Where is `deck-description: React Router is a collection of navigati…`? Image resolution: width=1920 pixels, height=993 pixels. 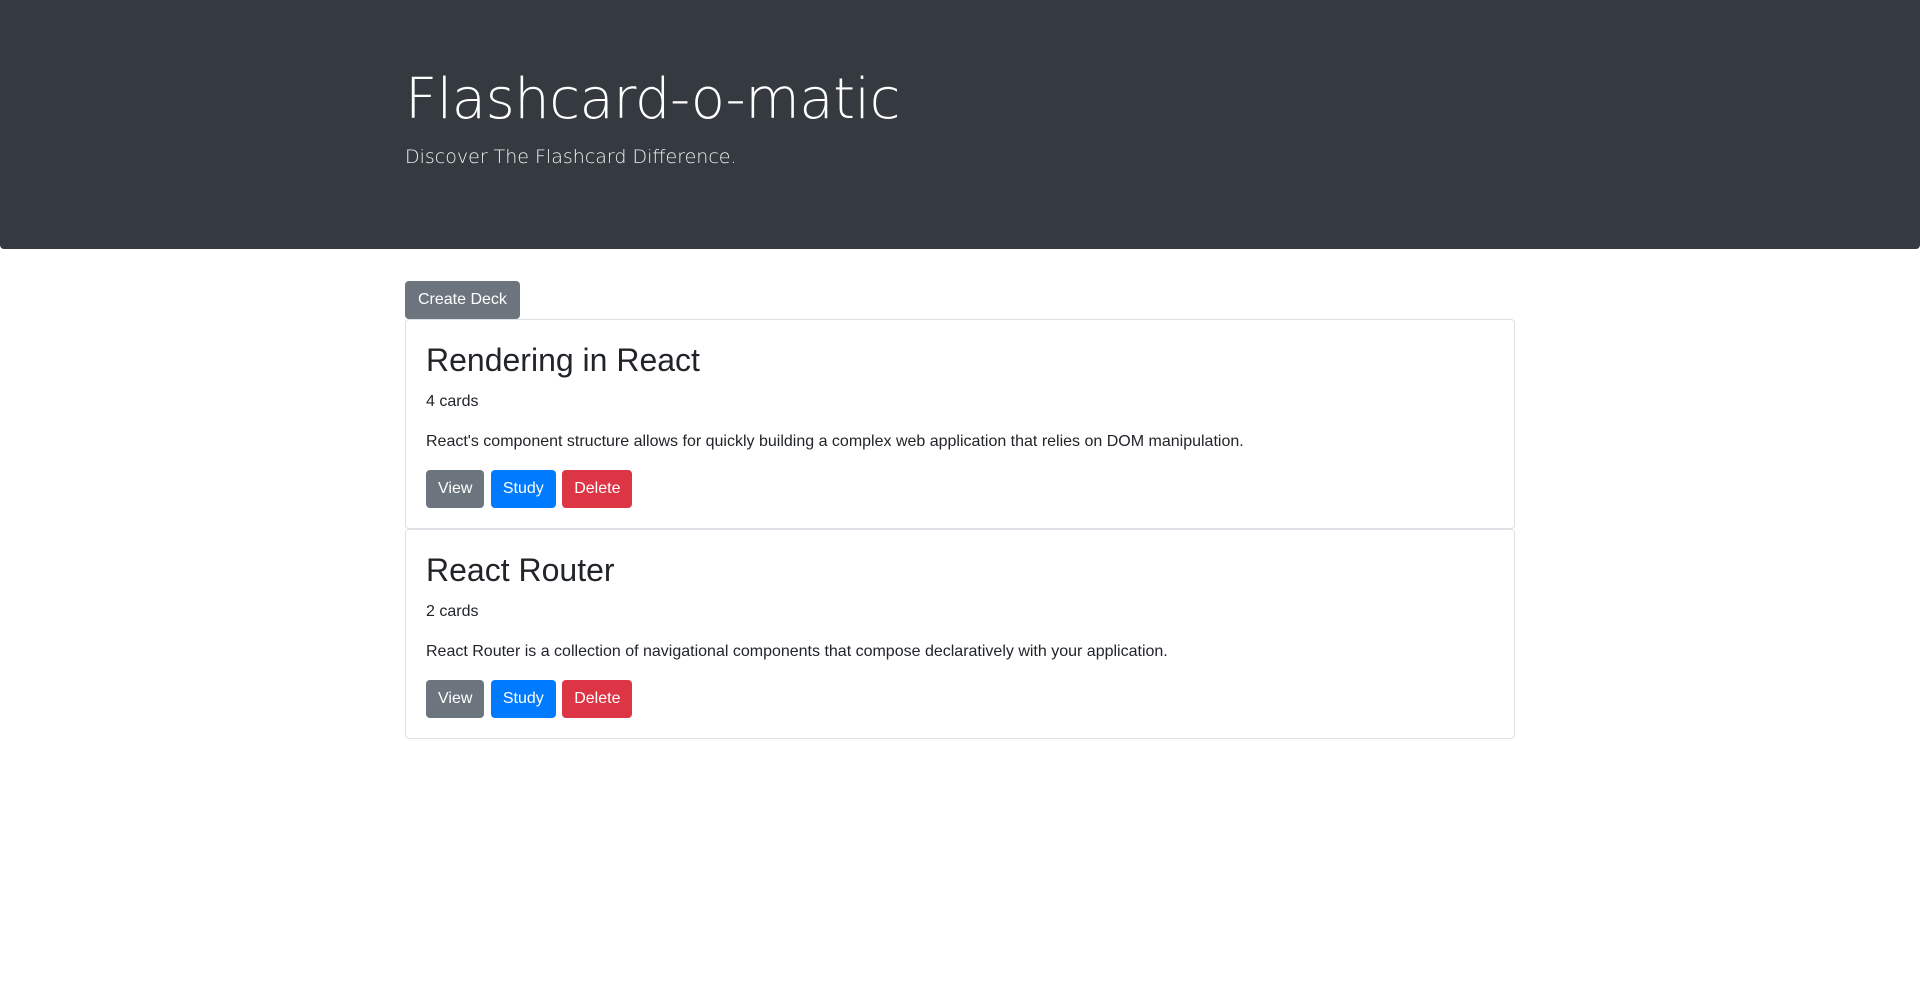 deck-description: React Router is a collection of navigati… is located at coordinates (797, 651).